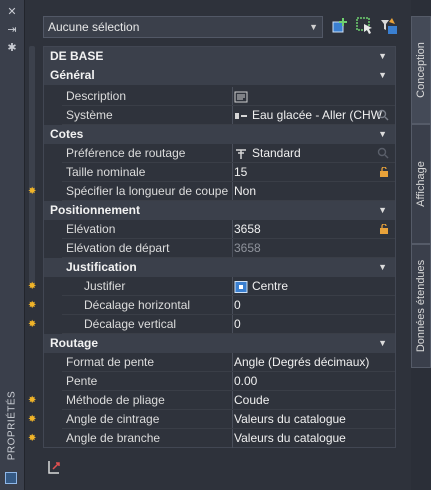 This screenshot has height=490, width=431. What do you see at coordinates (211, 438) in the screenshot?
I see `property-row-branche: ✸ Angle de branche Valeurs du catalogue` at bounding box center [211, 438].